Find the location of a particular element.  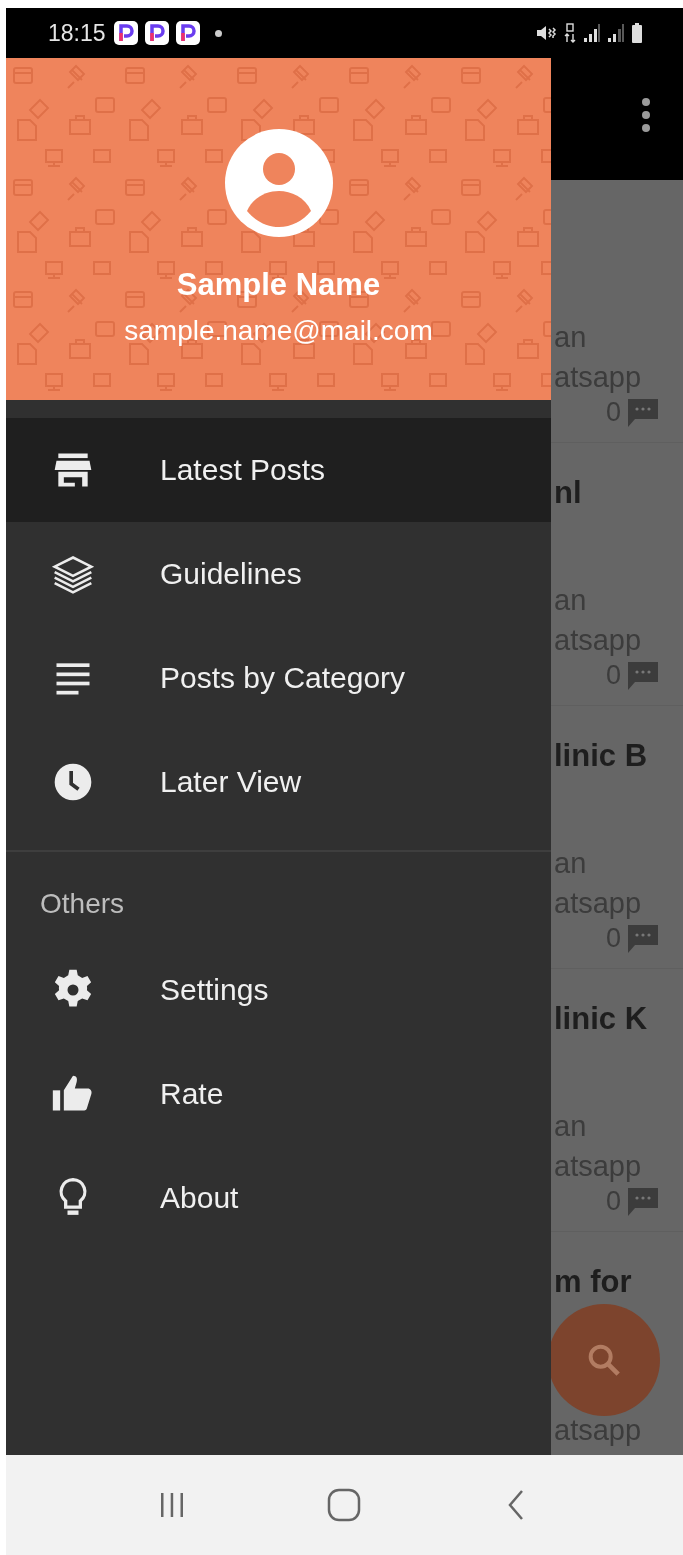

menu-item: Guidelines is located at coordinates (278, 574).